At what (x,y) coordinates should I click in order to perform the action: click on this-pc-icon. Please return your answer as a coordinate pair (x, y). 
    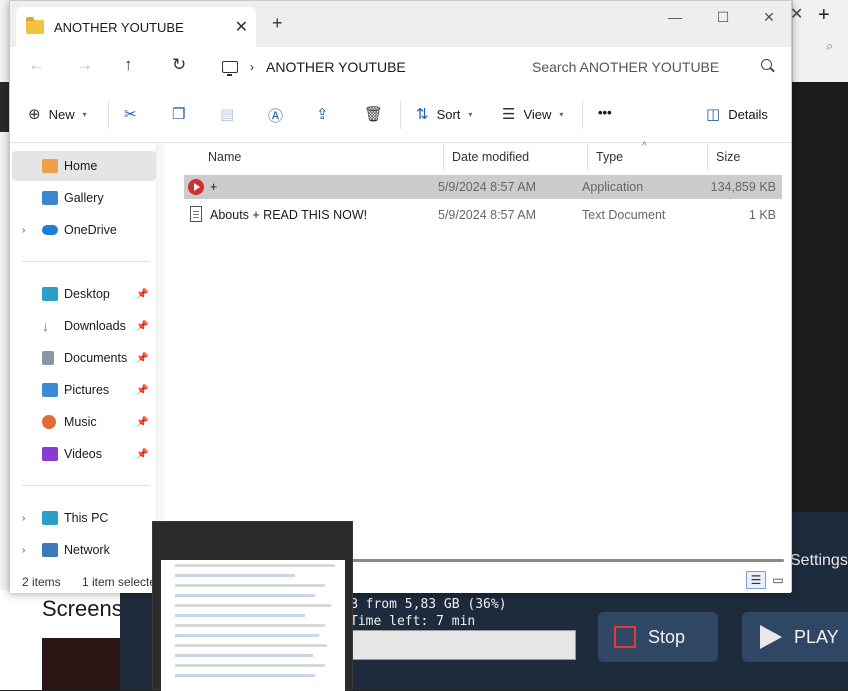
    Looking at the image, I should click on (50, 518).